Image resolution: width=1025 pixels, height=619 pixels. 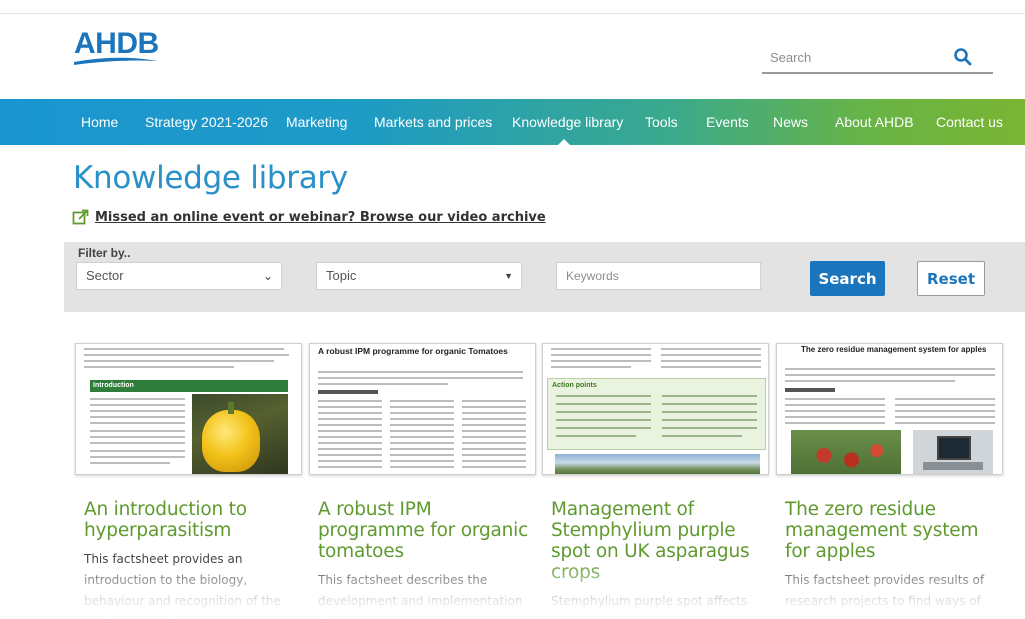 I want to click on nav-item-tools: Tools, so click(x=661, y=122).